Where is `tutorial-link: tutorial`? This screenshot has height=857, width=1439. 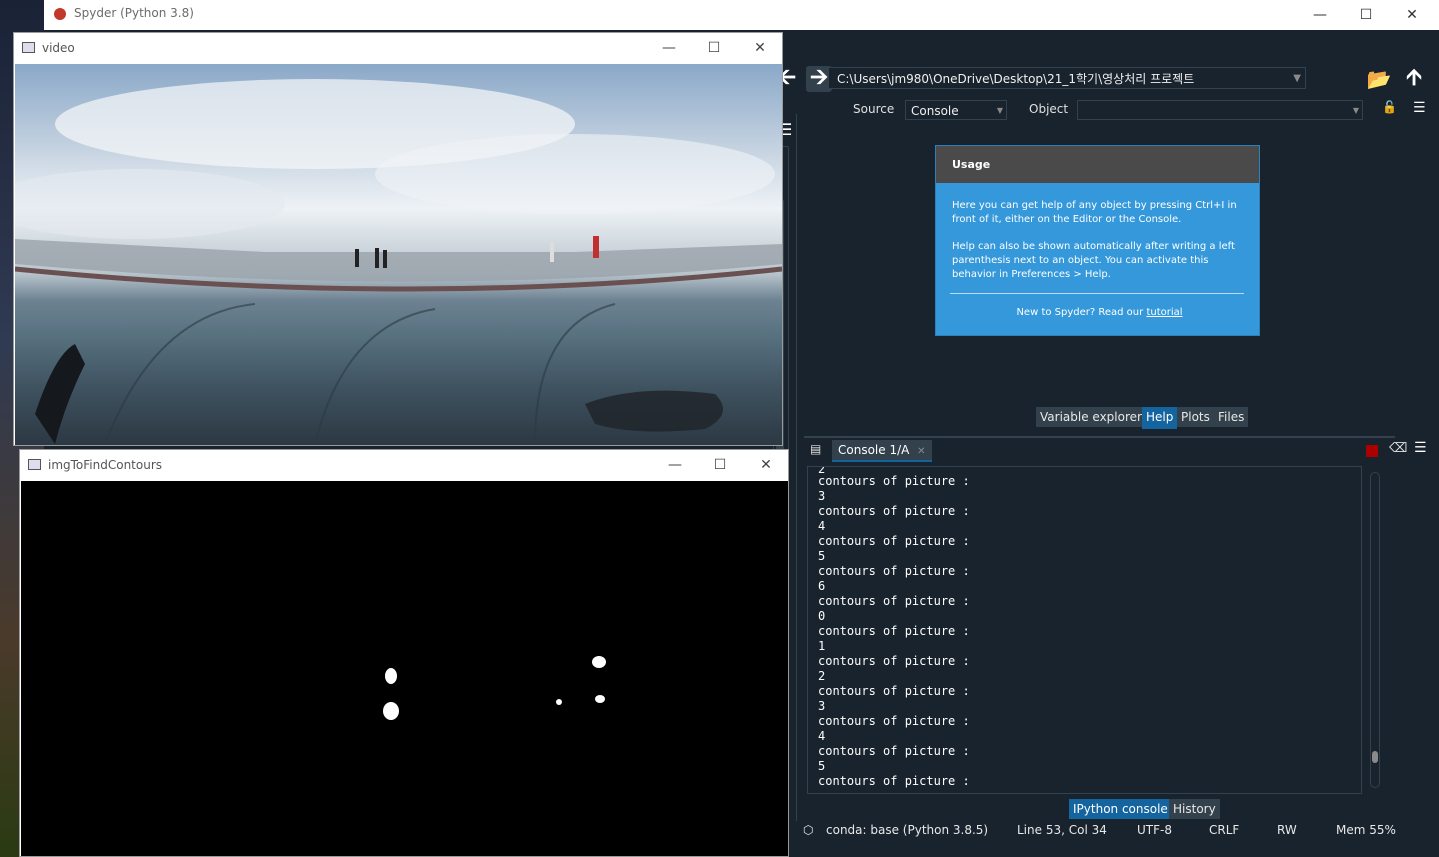 tutorial-link: tutorial is located at coordinates (1164, 312).